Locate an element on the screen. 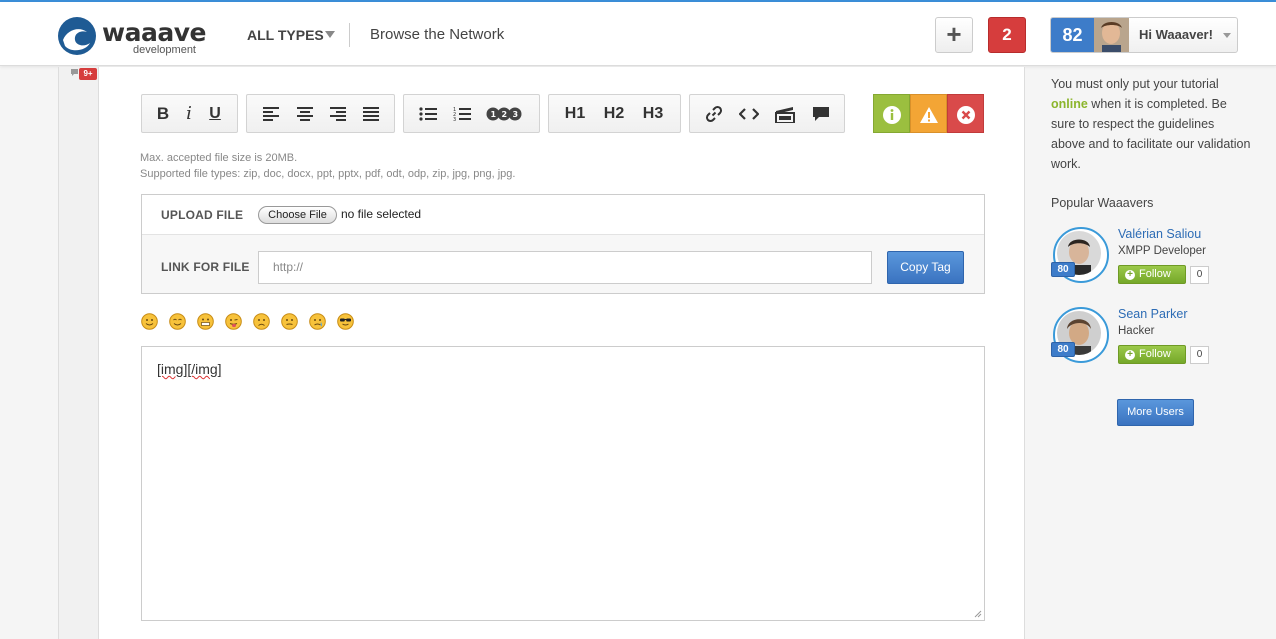  user-name-link: Sean Parker is located at coordinates (1152, 314).